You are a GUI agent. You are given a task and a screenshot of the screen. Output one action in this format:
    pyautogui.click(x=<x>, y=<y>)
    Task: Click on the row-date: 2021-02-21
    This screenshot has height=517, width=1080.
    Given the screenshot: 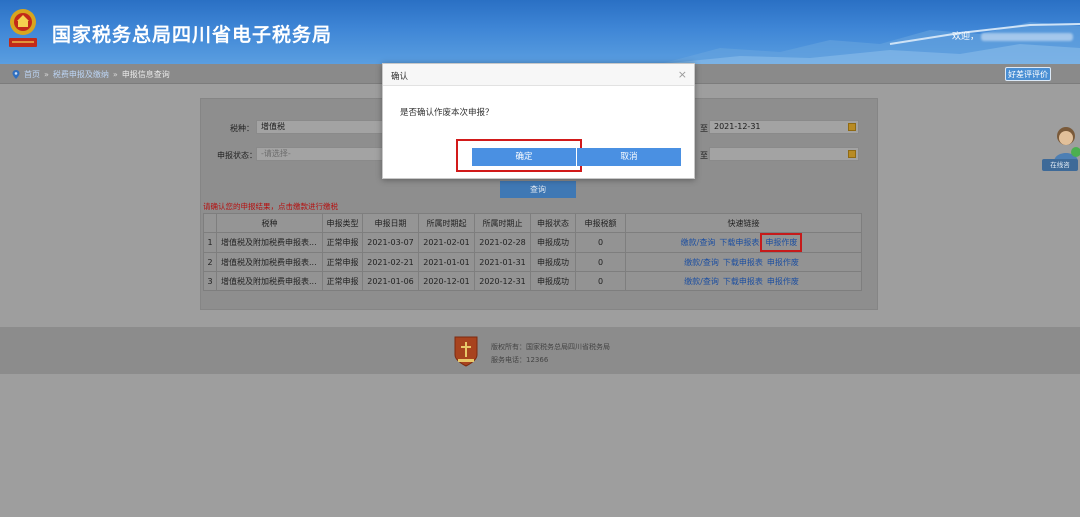 What is the action you would take?
    pyautogui.click(x=390, y=262)
    